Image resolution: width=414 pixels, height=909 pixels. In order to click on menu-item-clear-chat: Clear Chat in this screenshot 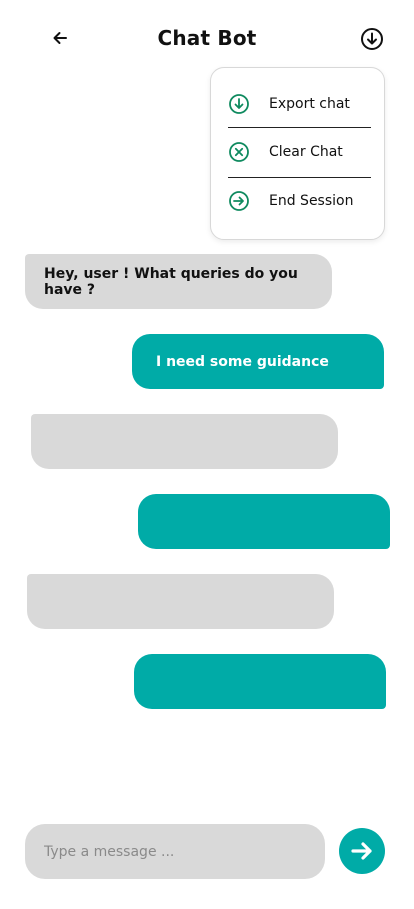, I will do `click(298, 152)`.